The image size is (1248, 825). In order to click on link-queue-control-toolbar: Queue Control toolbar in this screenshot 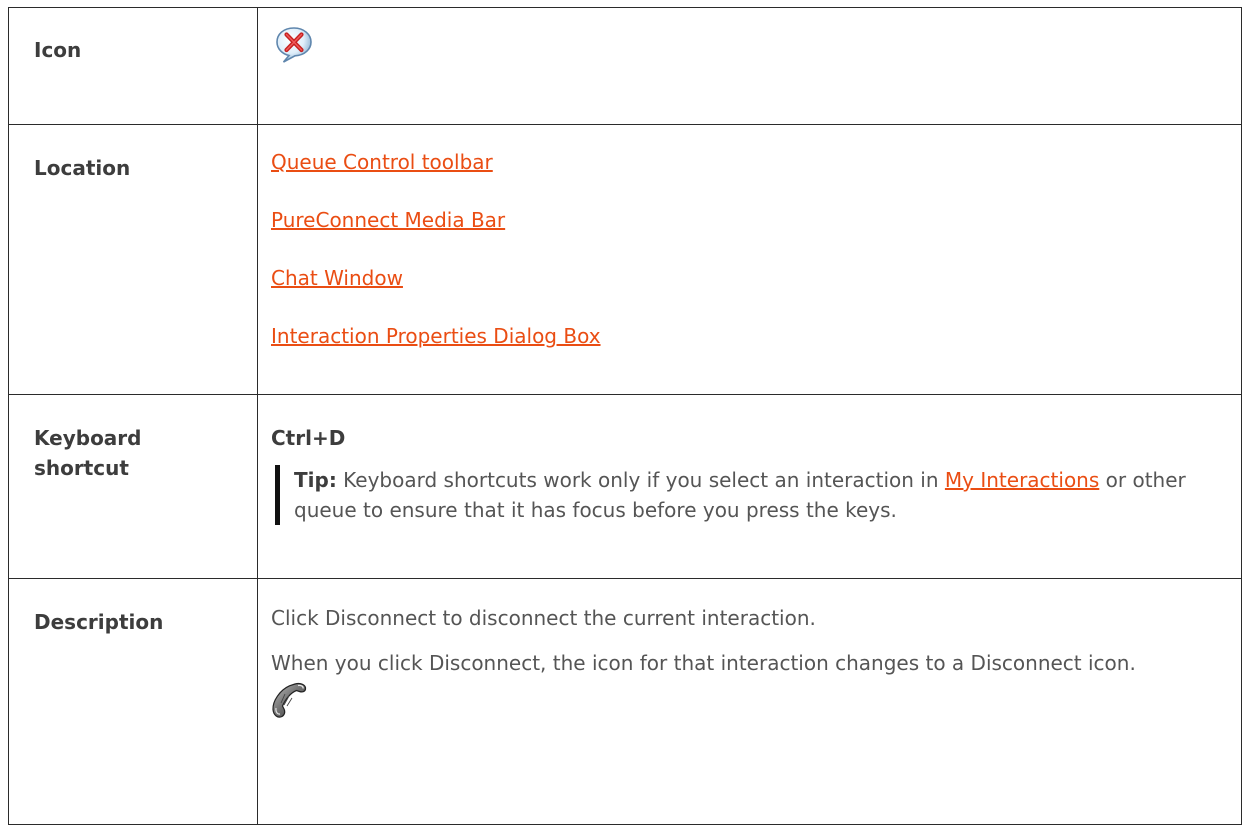, I will do `click(382, 162)`.